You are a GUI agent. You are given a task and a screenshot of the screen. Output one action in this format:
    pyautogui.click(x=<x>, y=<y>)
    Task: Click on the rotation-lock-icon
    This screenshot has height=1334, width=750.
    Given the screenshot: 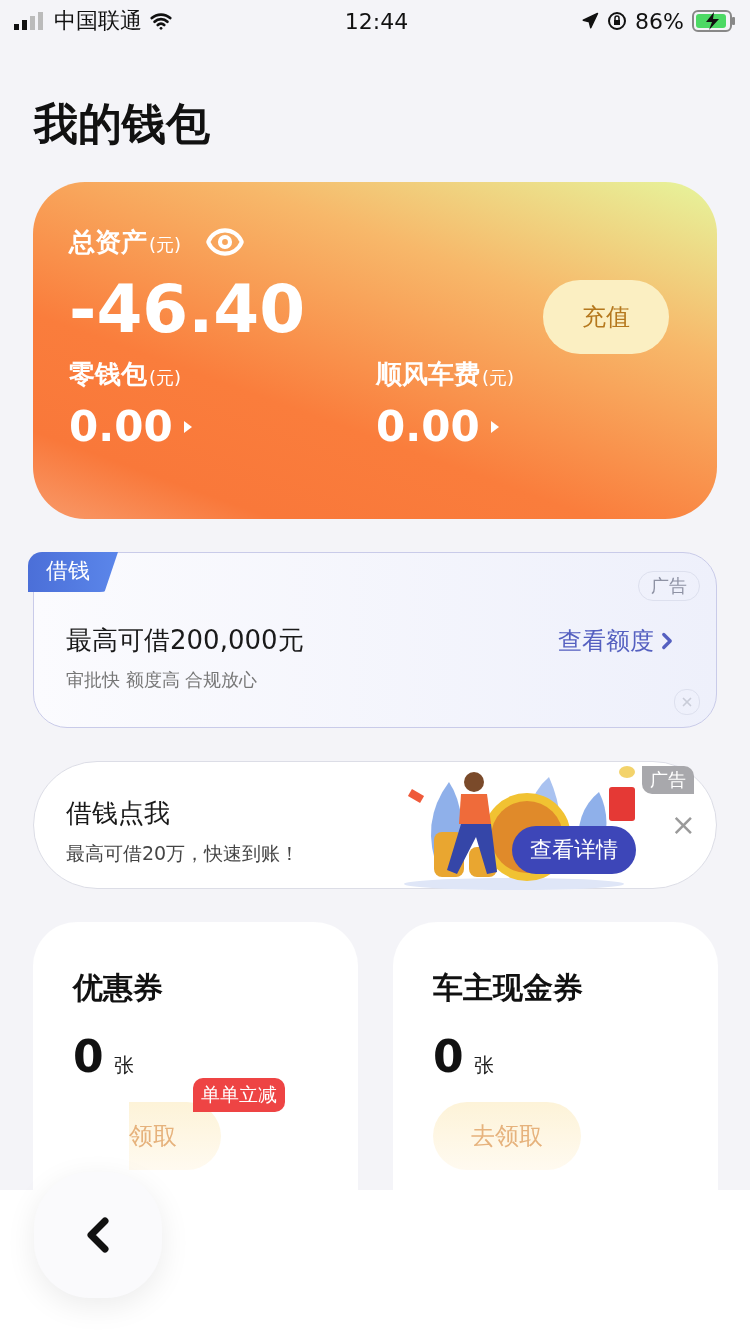 What is the action you would take?
    pyautogui.click(x=617, y=21)
    